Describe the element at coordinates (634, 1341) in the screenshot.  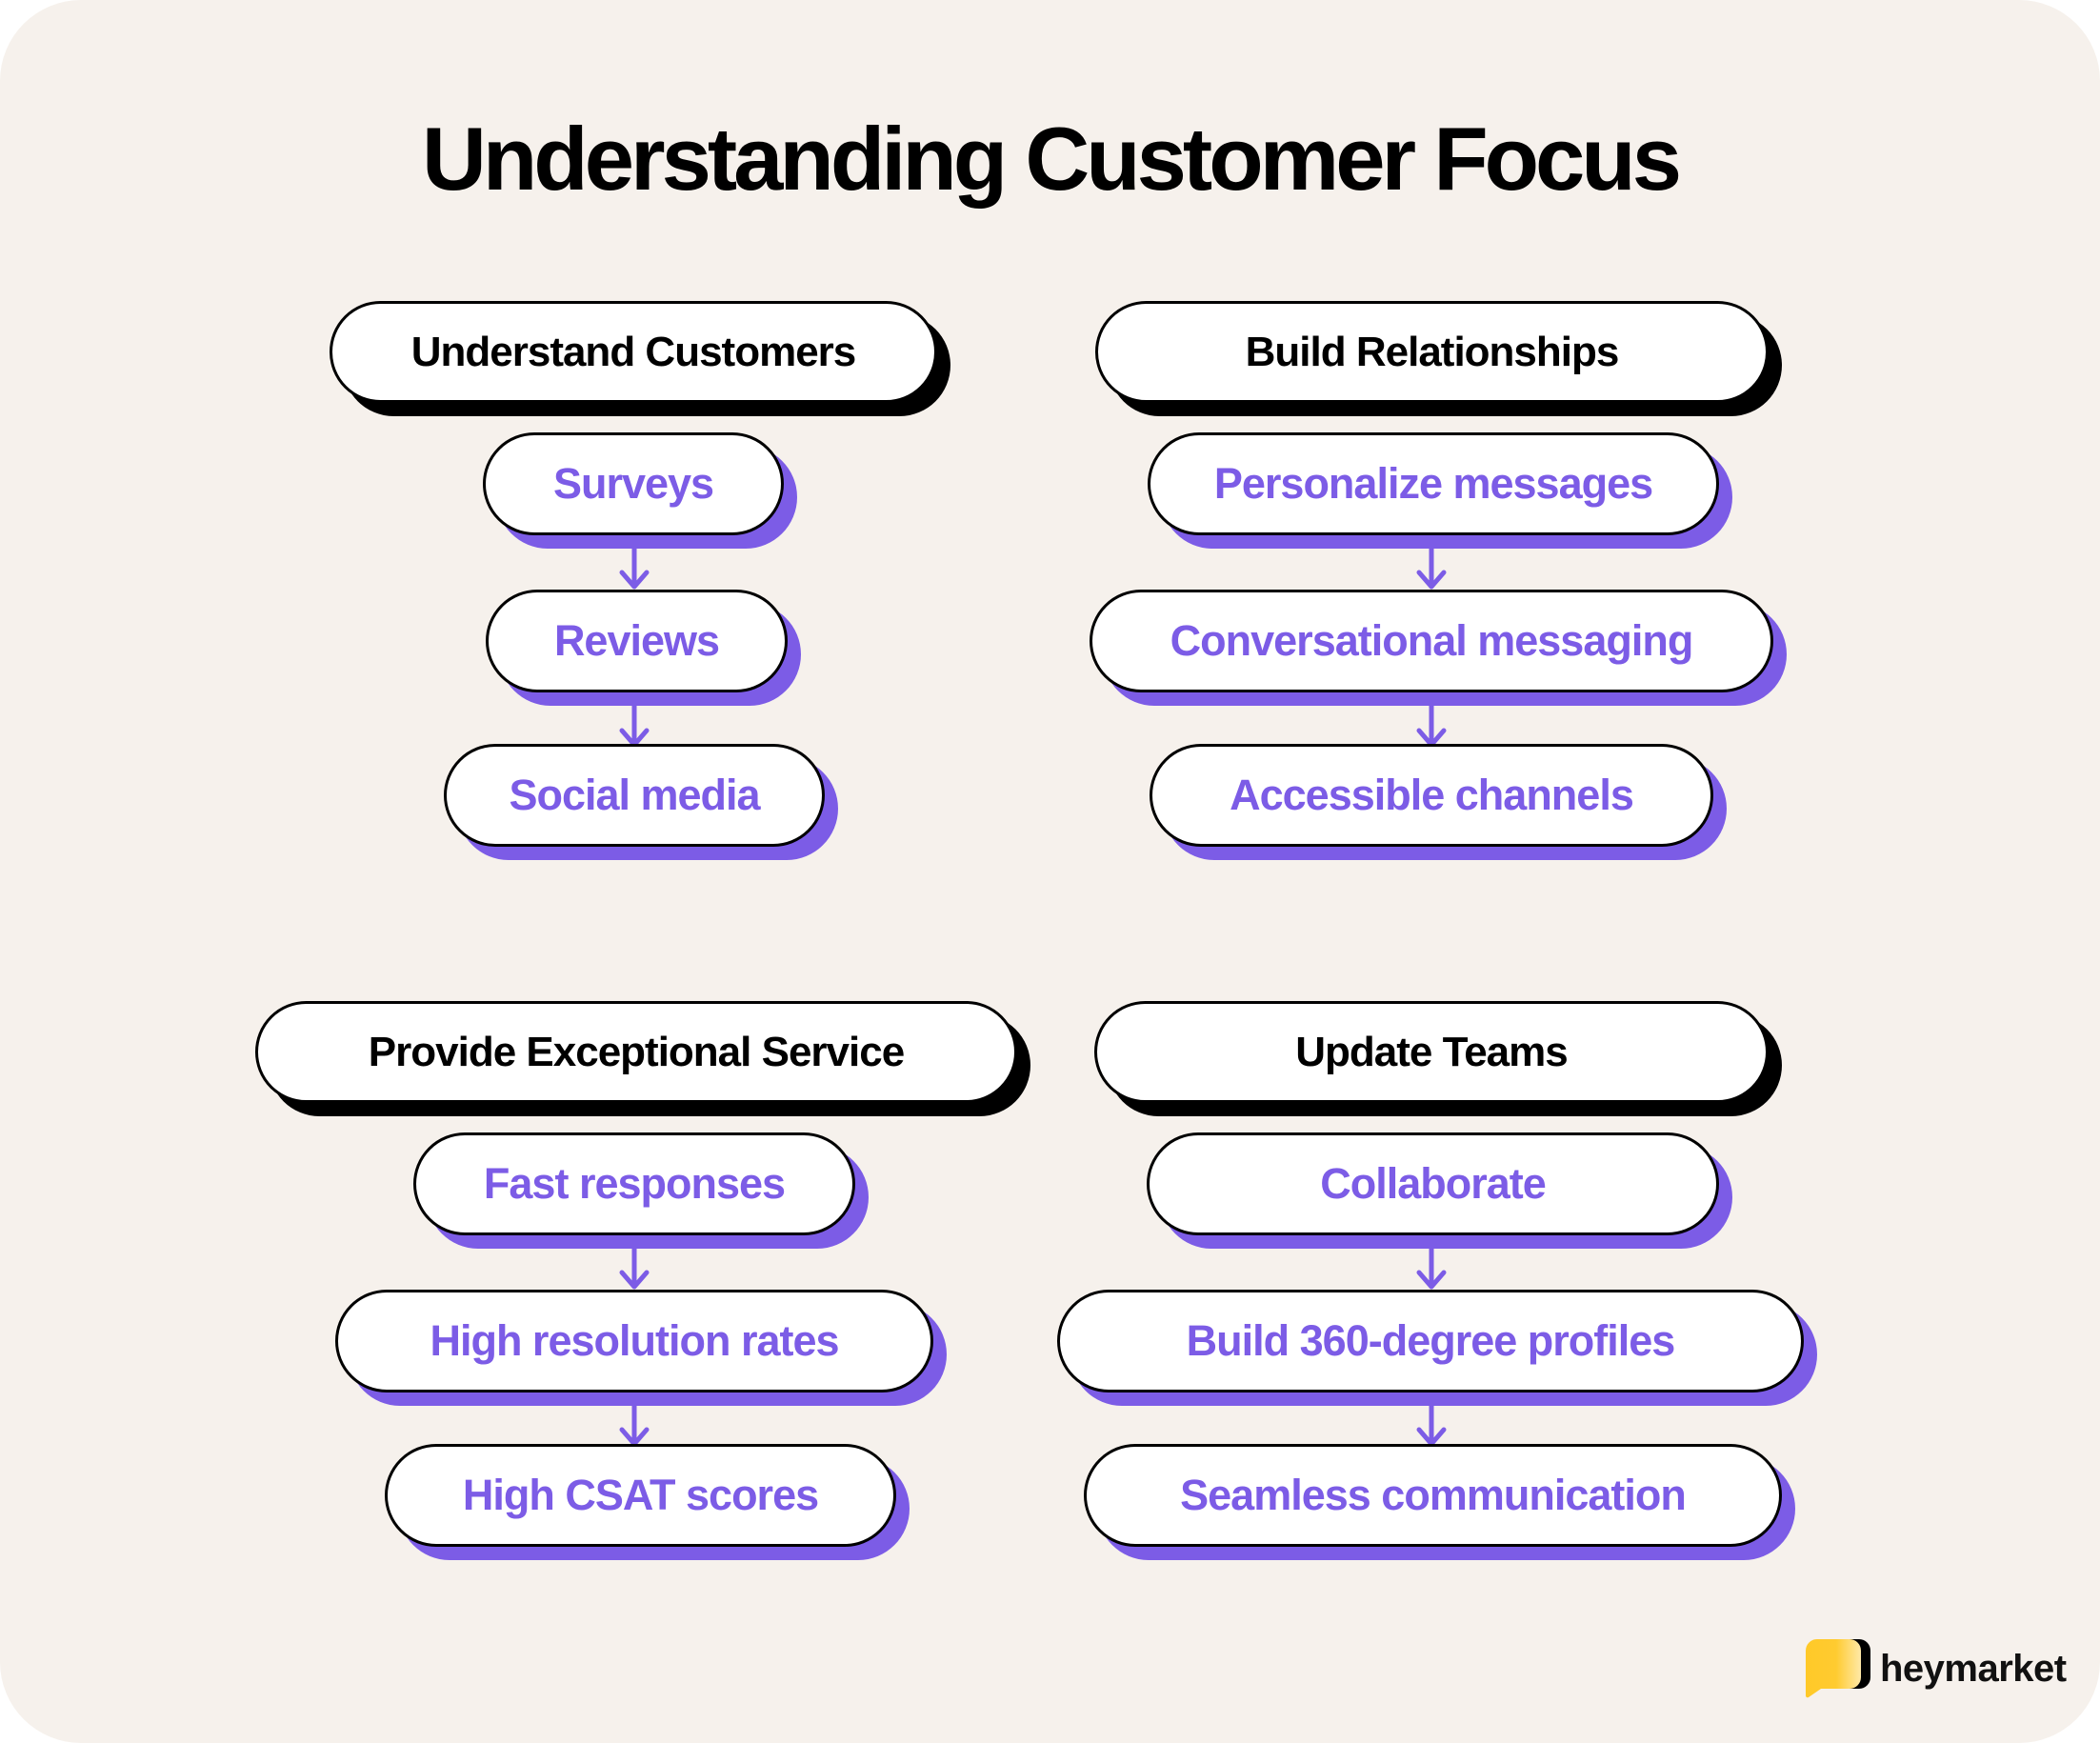
I see `step-pill: High resolution rates` at that location.